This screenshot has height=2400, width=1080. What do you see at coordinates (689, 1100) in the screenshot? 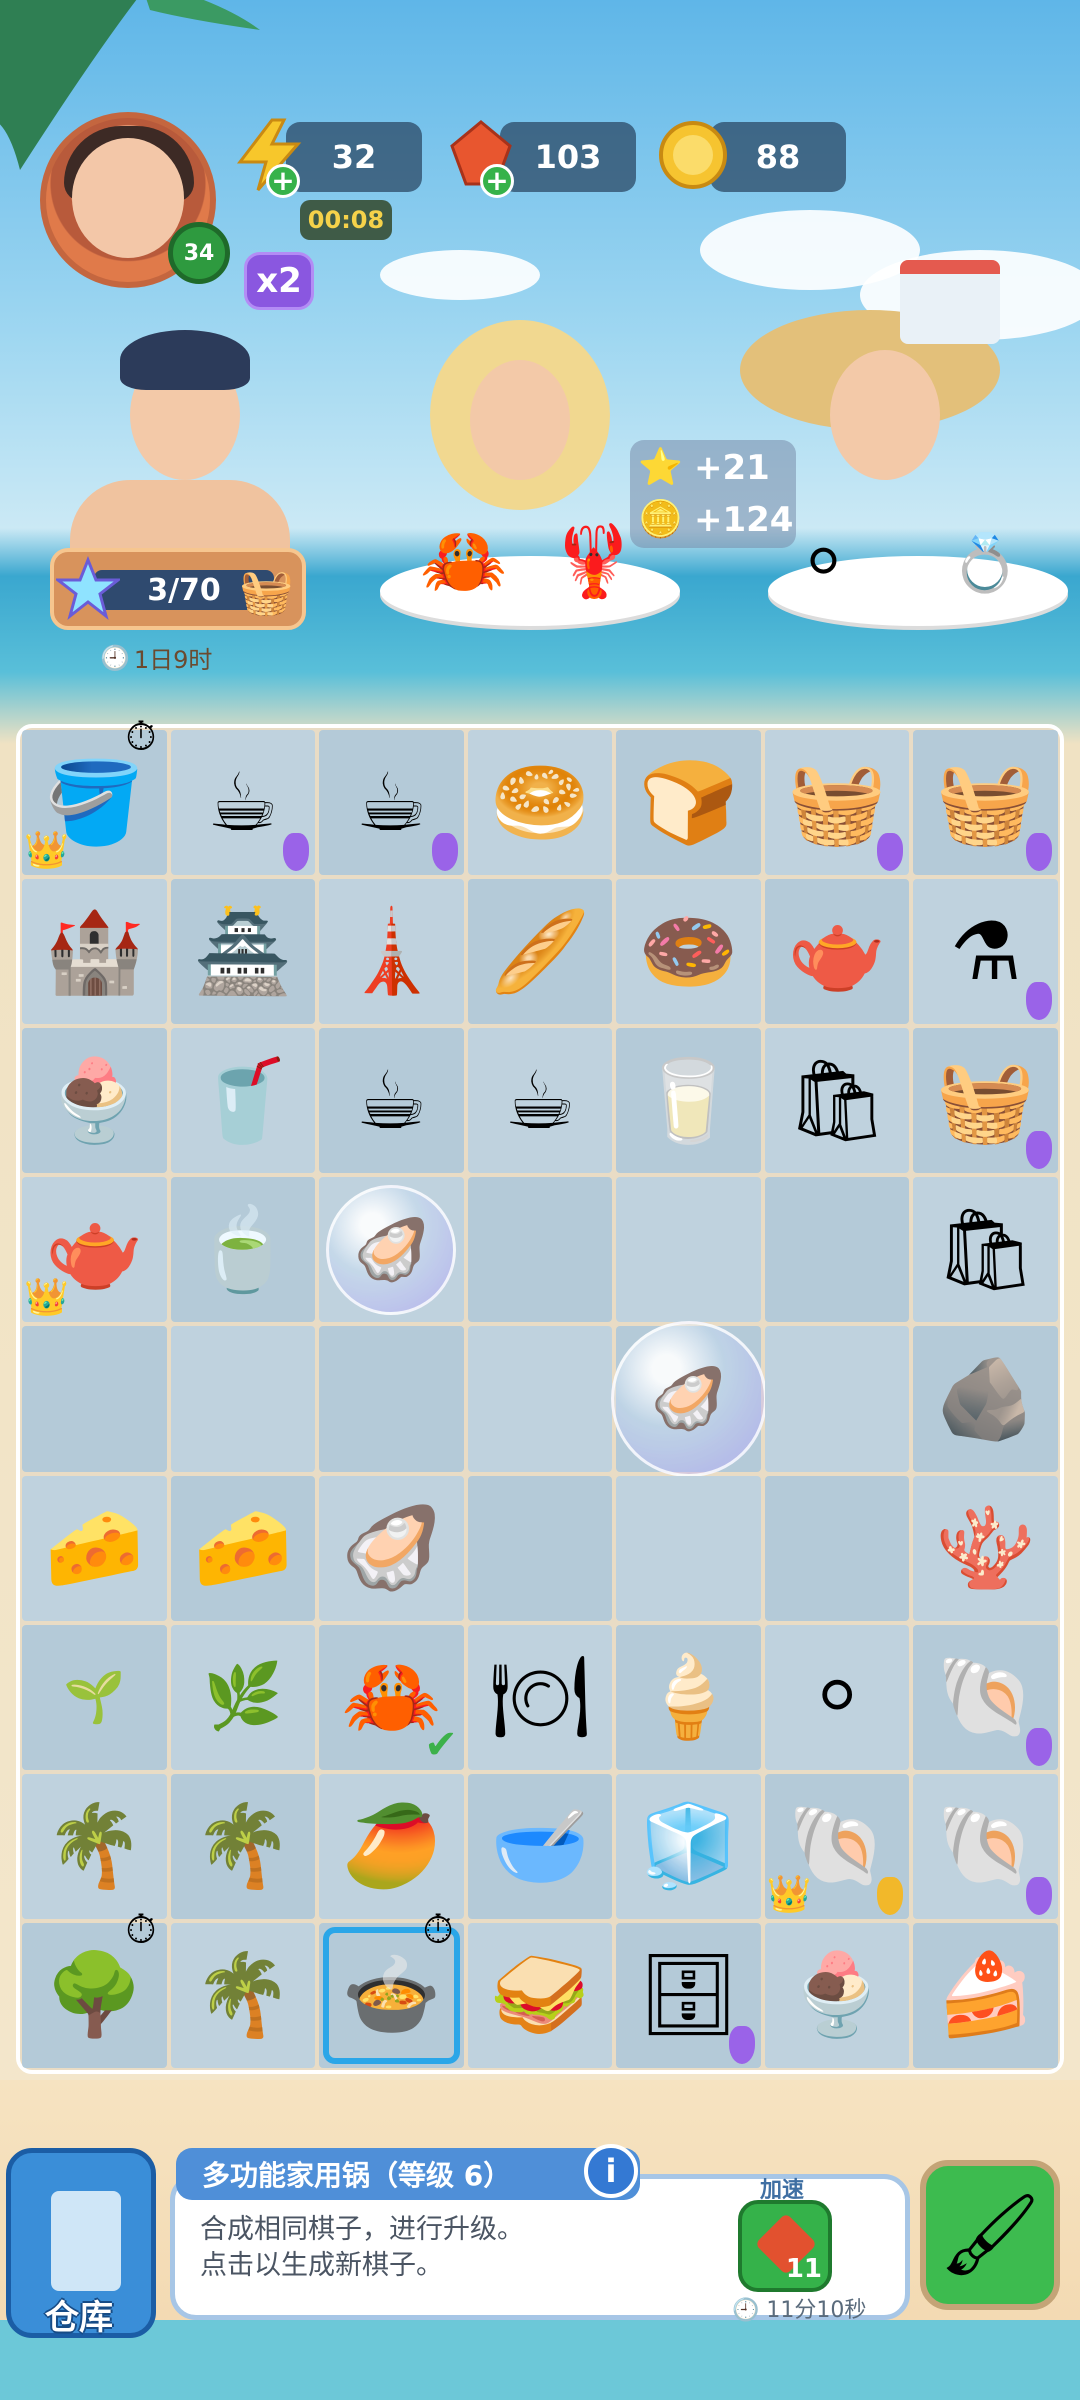
I see `coffee-to-go-item: 🥛` at bounding box center [689, 1100].